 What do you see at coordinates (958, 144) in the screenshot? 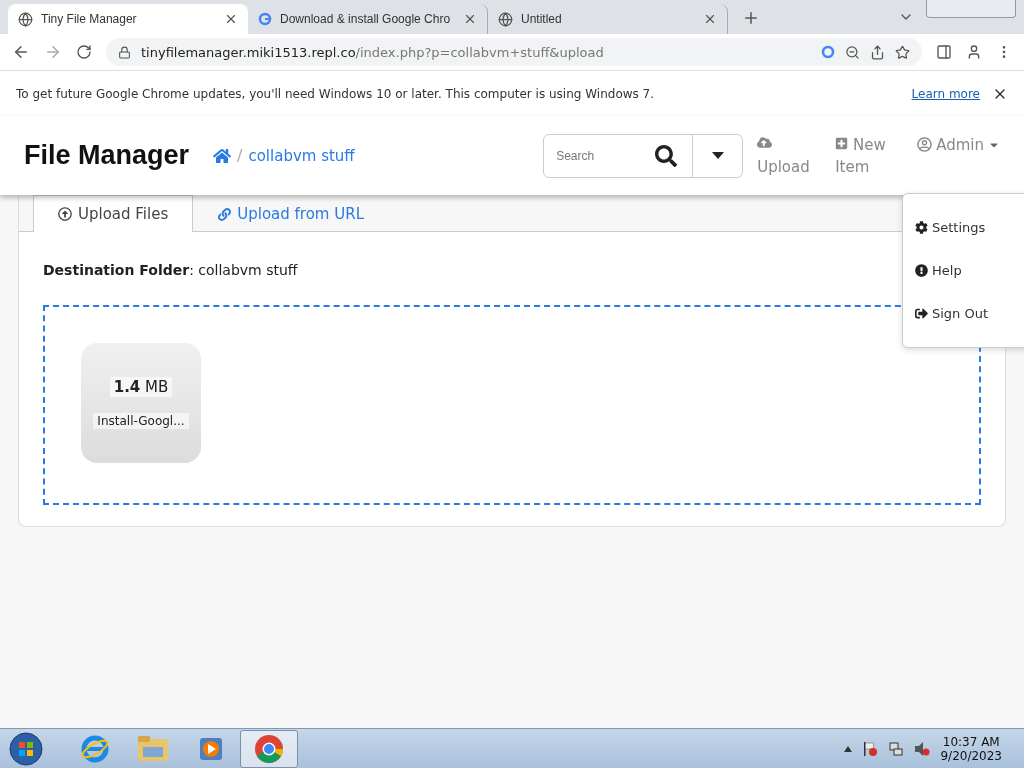
I see `user-menu: Admin` at bounding box center [958, 144].